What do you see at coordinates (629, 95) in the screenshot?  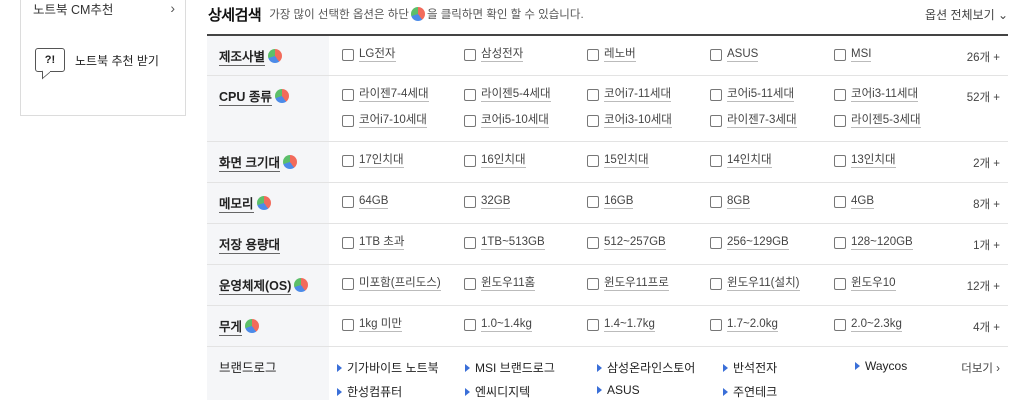 I see `filter-option: 코어i7-11세대` at bounding box center [629, 95].